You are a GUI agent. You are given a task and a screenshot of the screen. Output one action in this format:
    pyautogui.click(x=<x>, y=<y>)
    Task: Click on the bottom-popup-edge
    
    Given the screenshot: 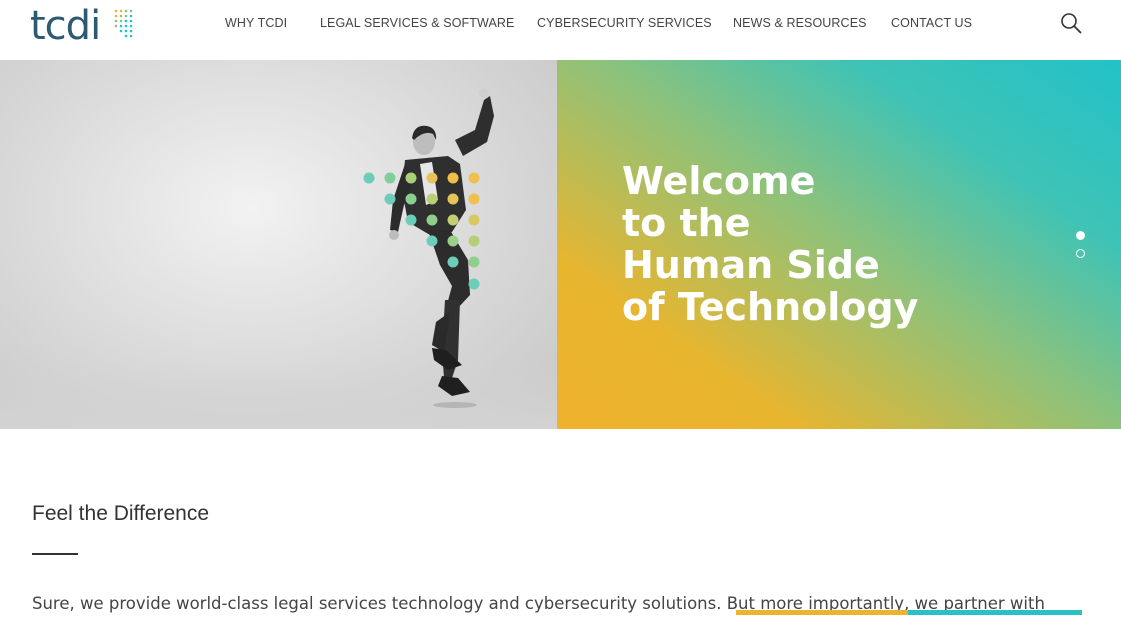 What is the action you would take?
    pyautogui.click(x=909, y=617)
    